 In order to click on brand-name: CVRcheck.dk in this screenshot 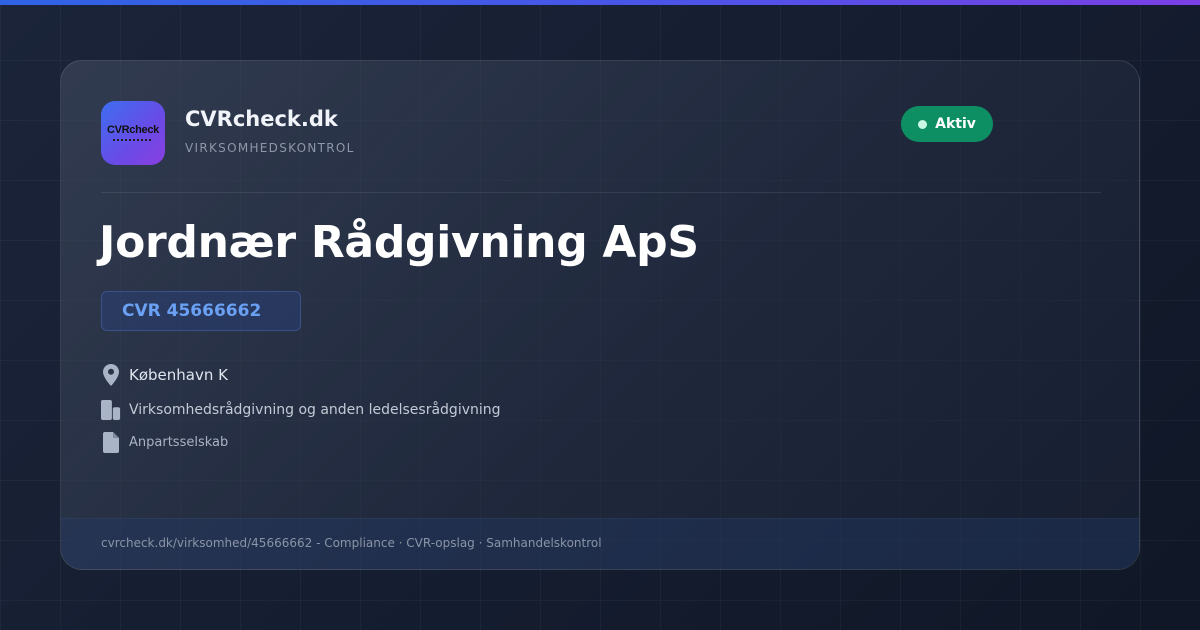, I will do `click(261, 119)`.